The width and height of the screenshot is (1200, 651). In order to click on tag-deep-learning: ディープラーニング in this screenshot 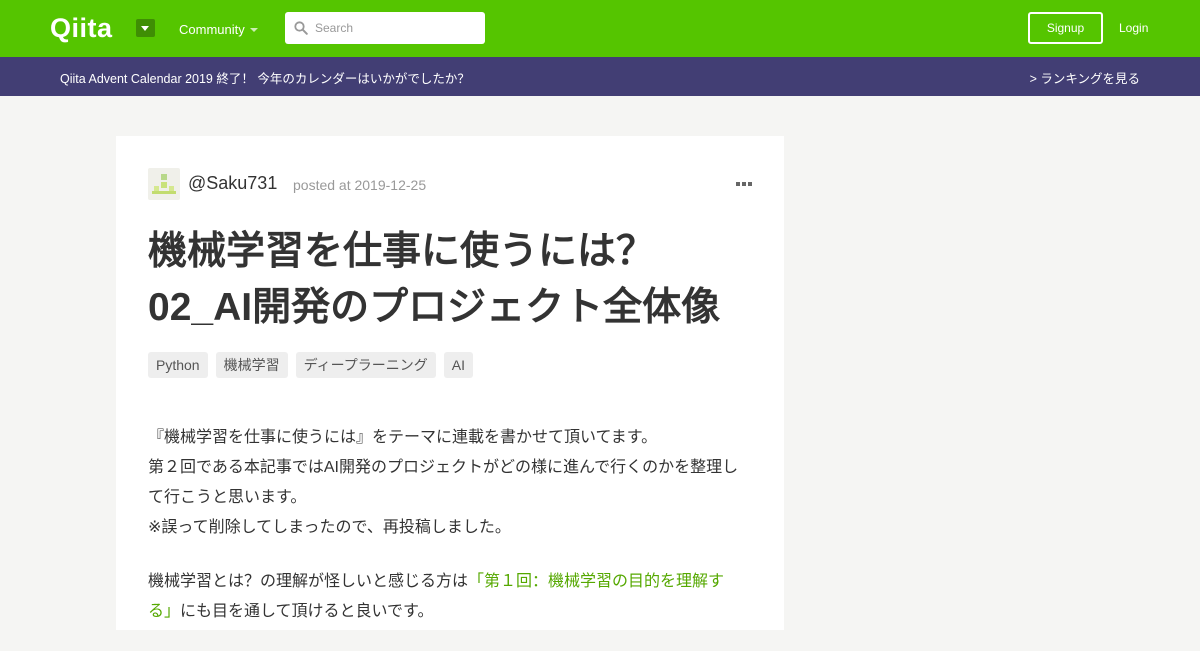, I will do `click(365, 365)`.